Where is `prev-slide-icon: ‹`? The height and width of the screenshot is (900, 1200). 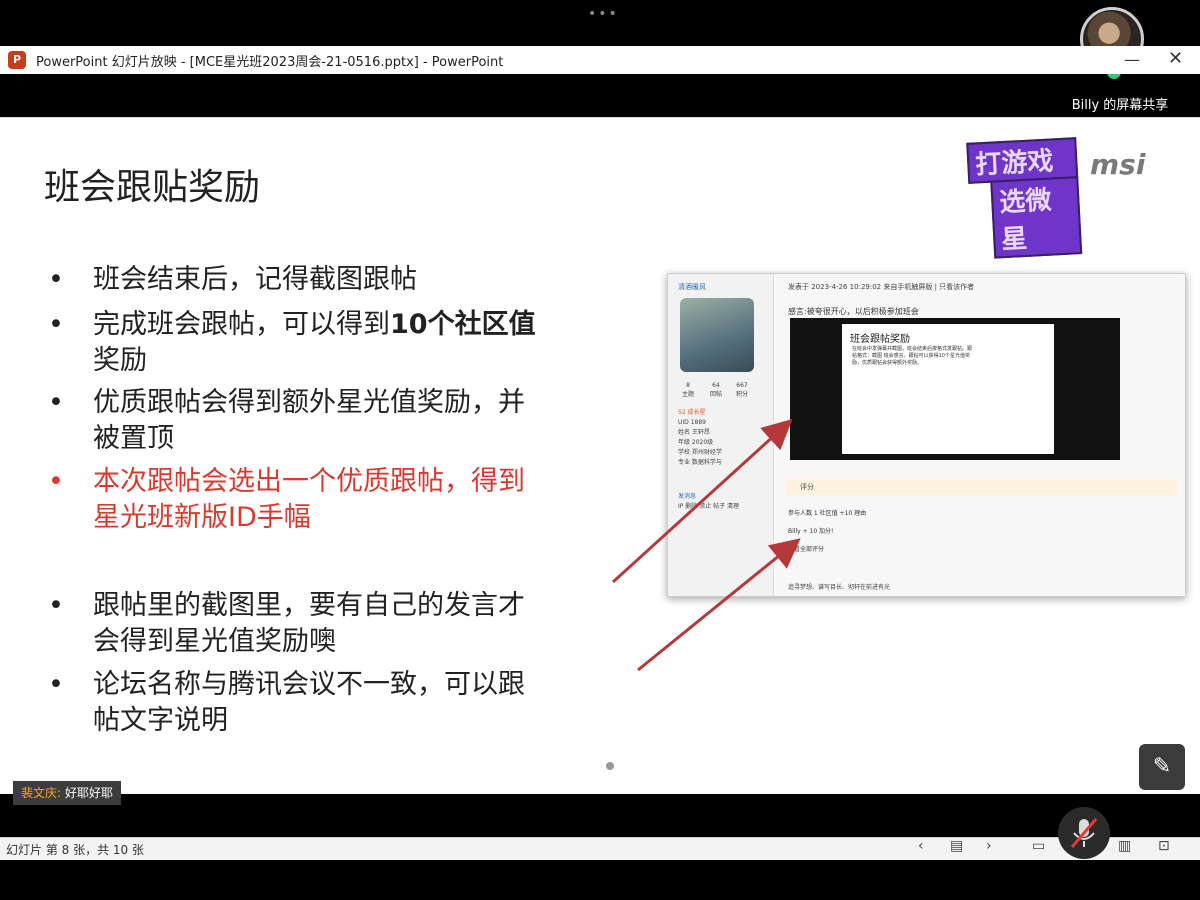 prev-slide-icon: ‹ is located at coordinates (921, 846).